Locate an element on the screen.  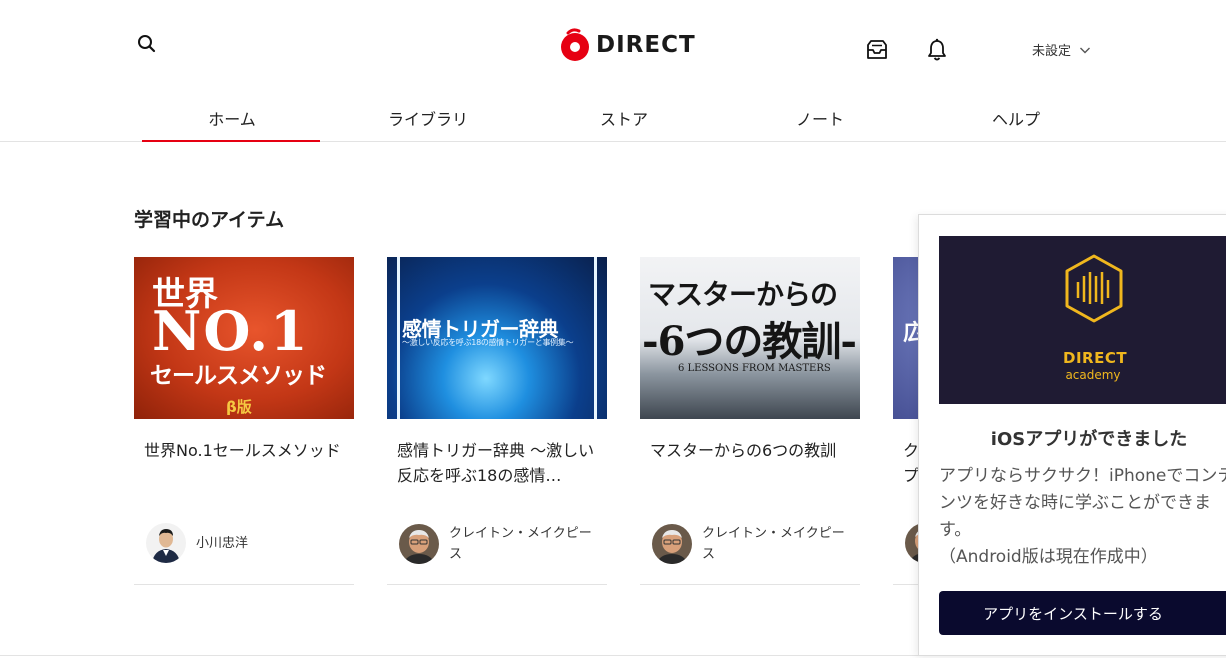
tab-store: ストア is located at coordinates (624, 120).